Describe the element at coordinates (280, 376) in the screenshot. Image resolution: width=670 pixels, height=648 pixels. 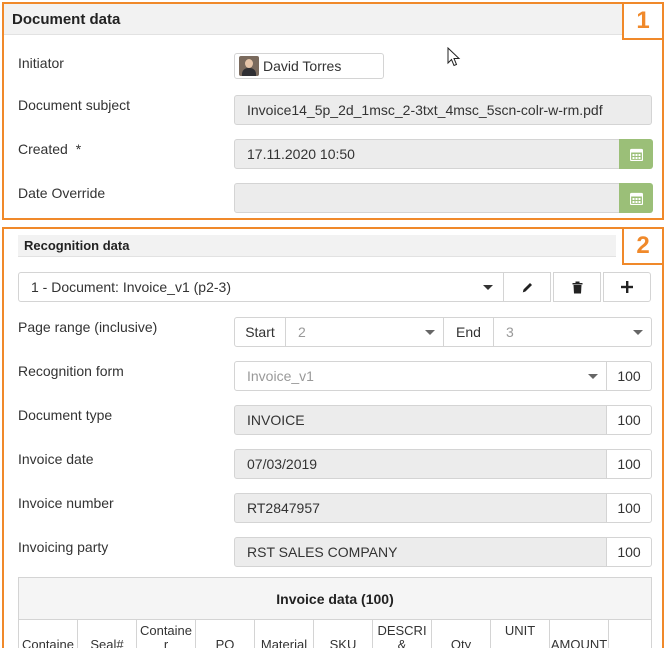
I see `recognition-form-value: Invoice_v1` at that location.